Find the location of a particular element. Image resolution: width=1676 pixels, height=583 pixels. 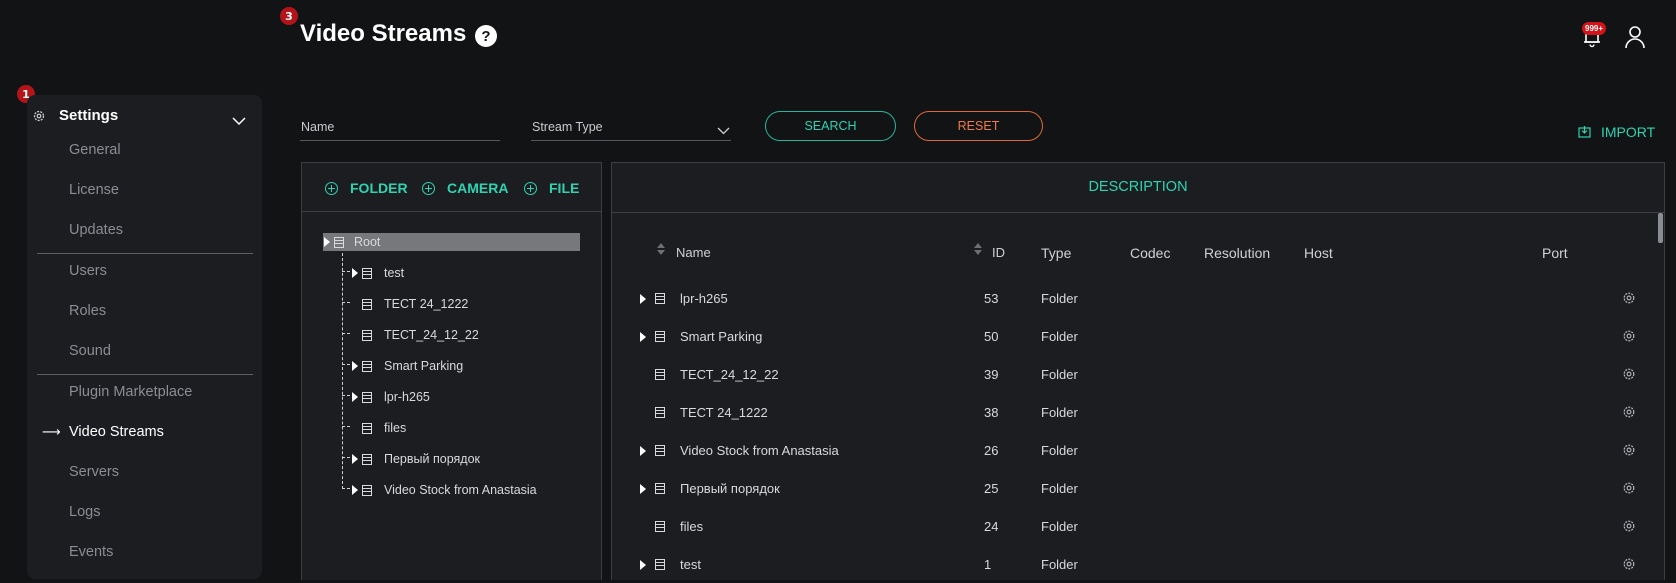

tree-node: ТЕСТ 24_1222 is located at coordinates (415, 304).